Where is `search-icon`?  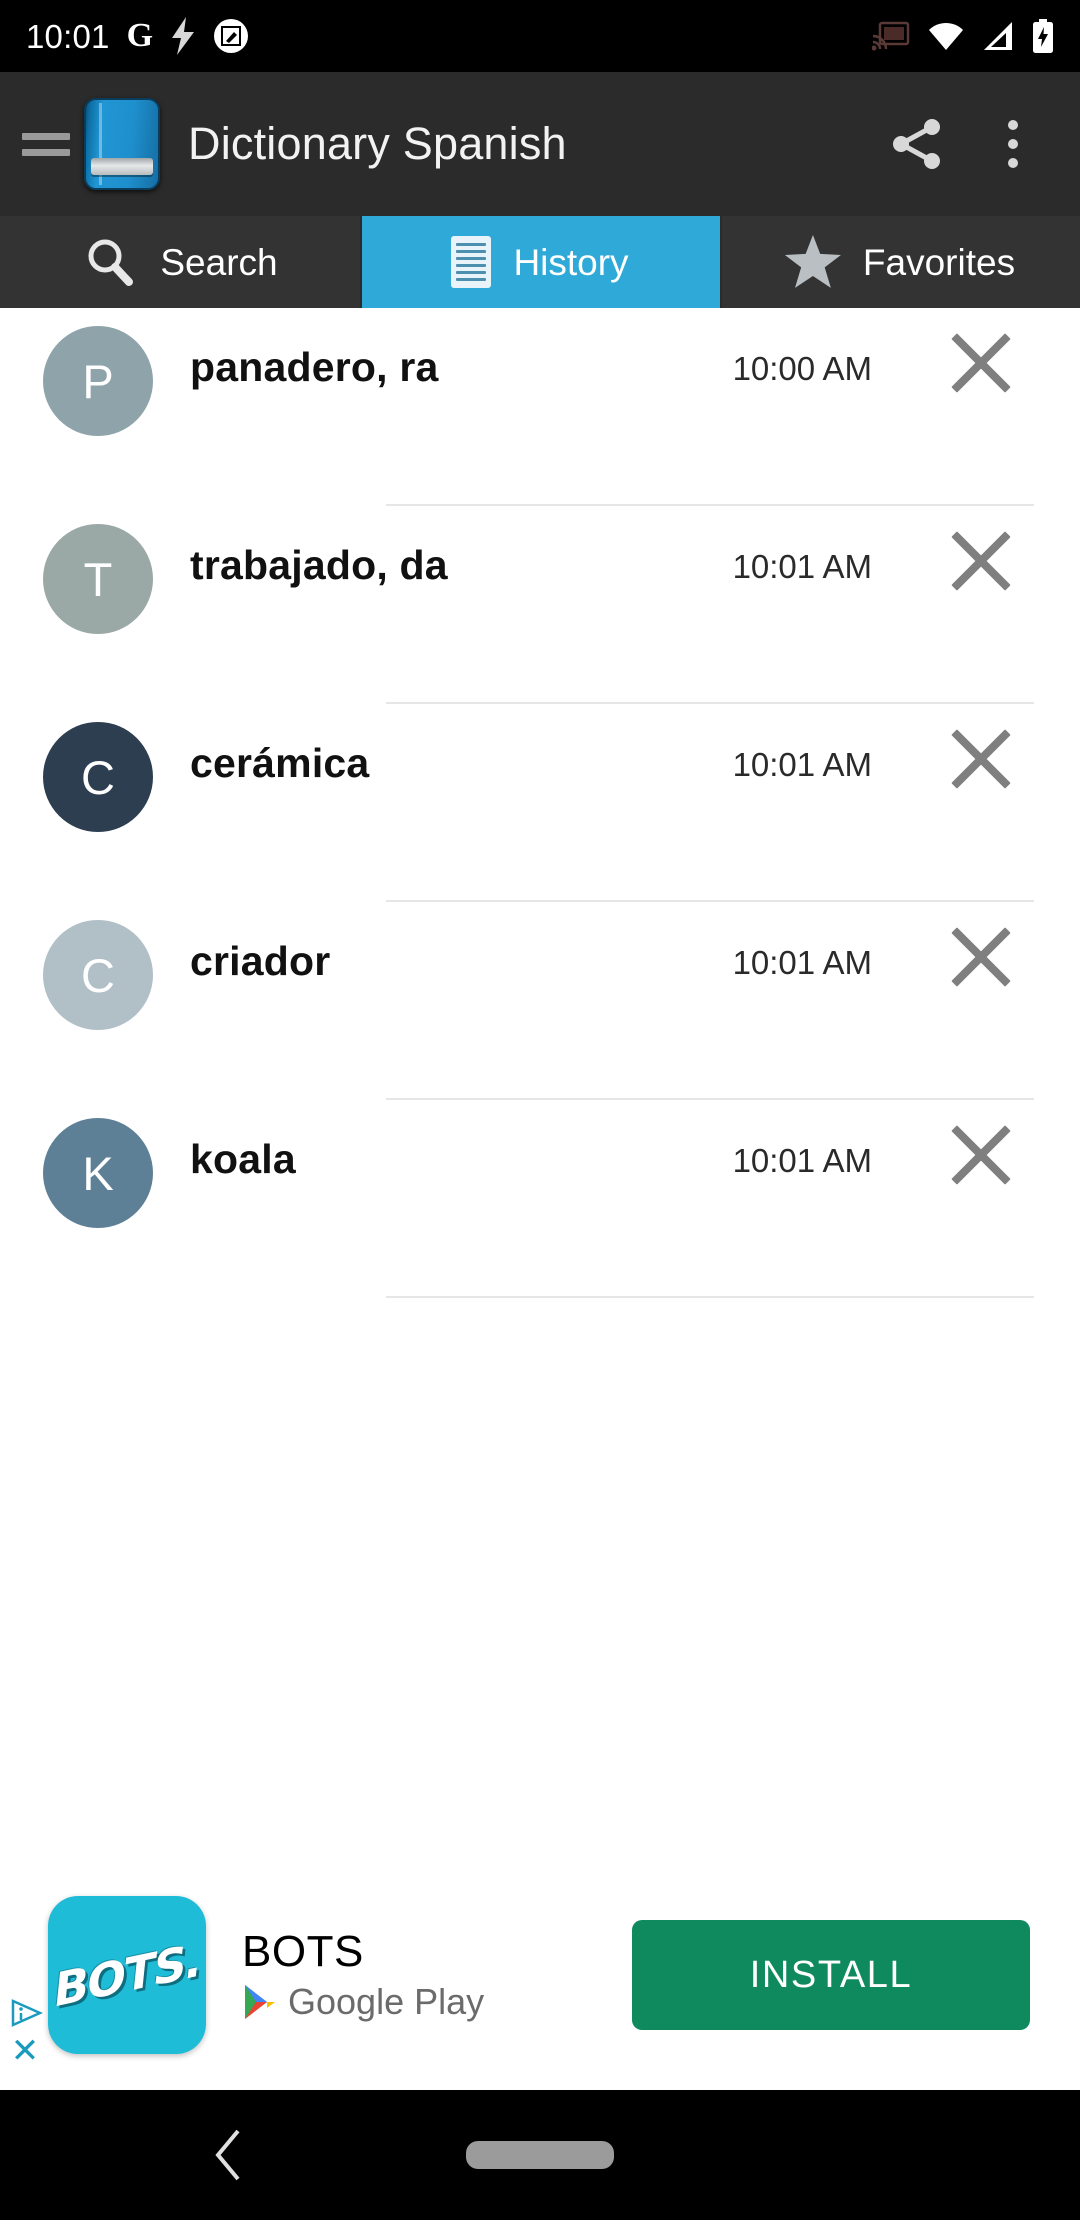
search-icon is located at coordinates (111, 262).